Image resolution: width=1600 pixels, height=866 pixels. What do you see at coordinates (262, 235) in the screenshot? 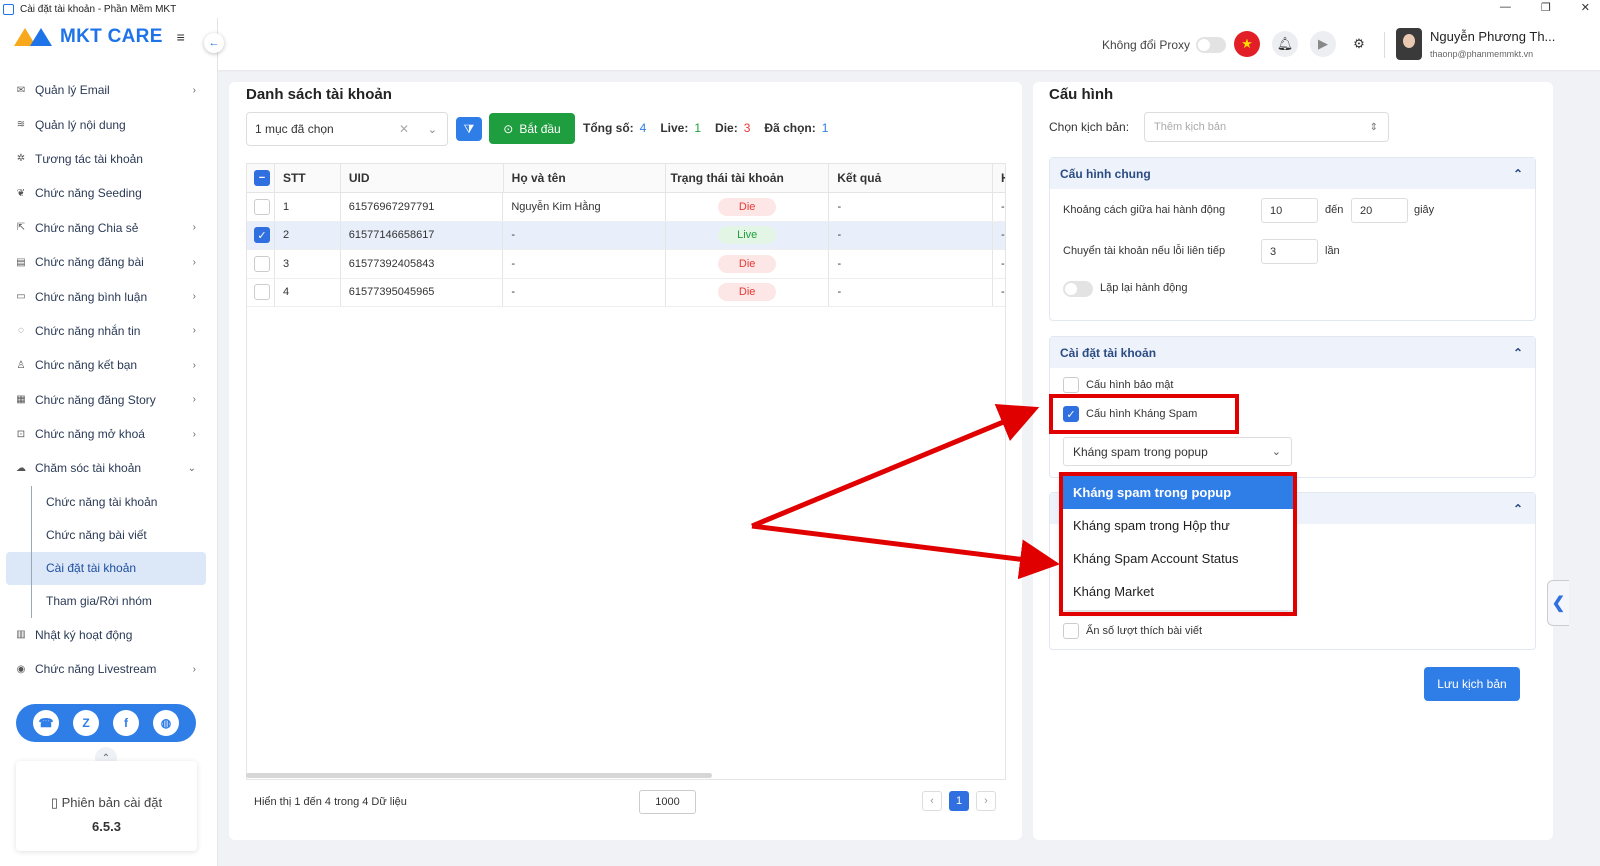
I see `row-checkbox: ✓` at bounding box center [262, 235].